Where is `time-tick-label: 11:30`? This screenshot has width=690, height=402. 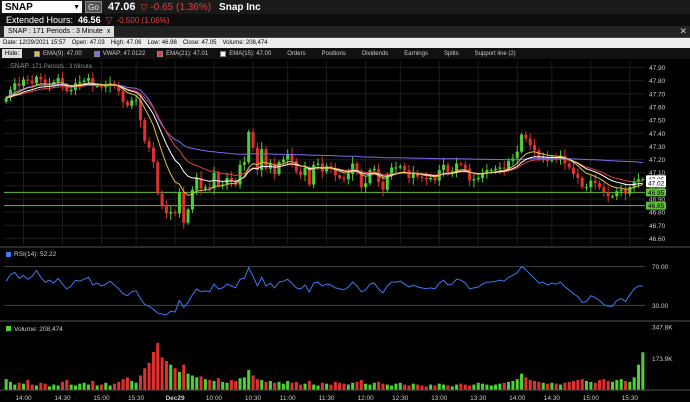 time-tick-label: 11:30 is located at coordinates (327, 398).